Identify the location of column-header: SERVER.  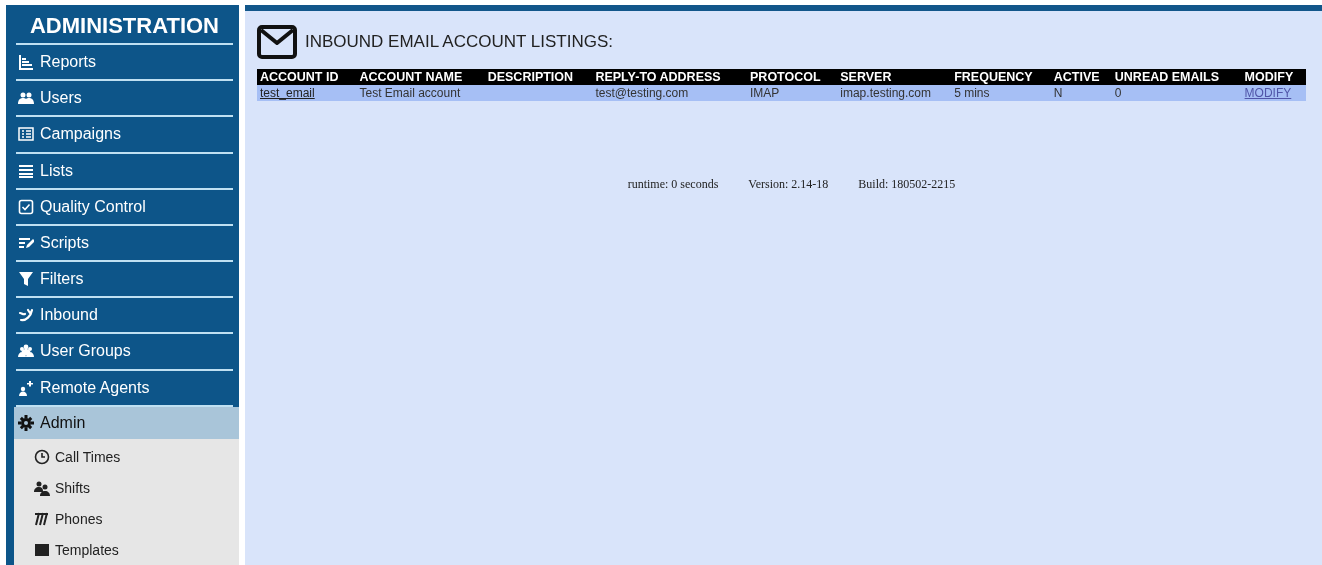
(894, 77).